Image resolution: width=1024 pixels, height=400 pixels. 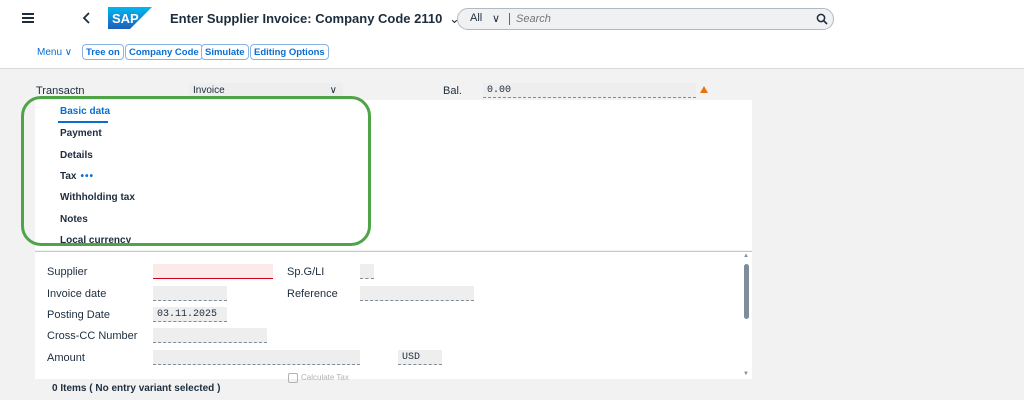 What do you see at coordinates (77, 294) in the screenshot?
I see `invoice-date-label: Invoice date` at bounding box center [77, 294].